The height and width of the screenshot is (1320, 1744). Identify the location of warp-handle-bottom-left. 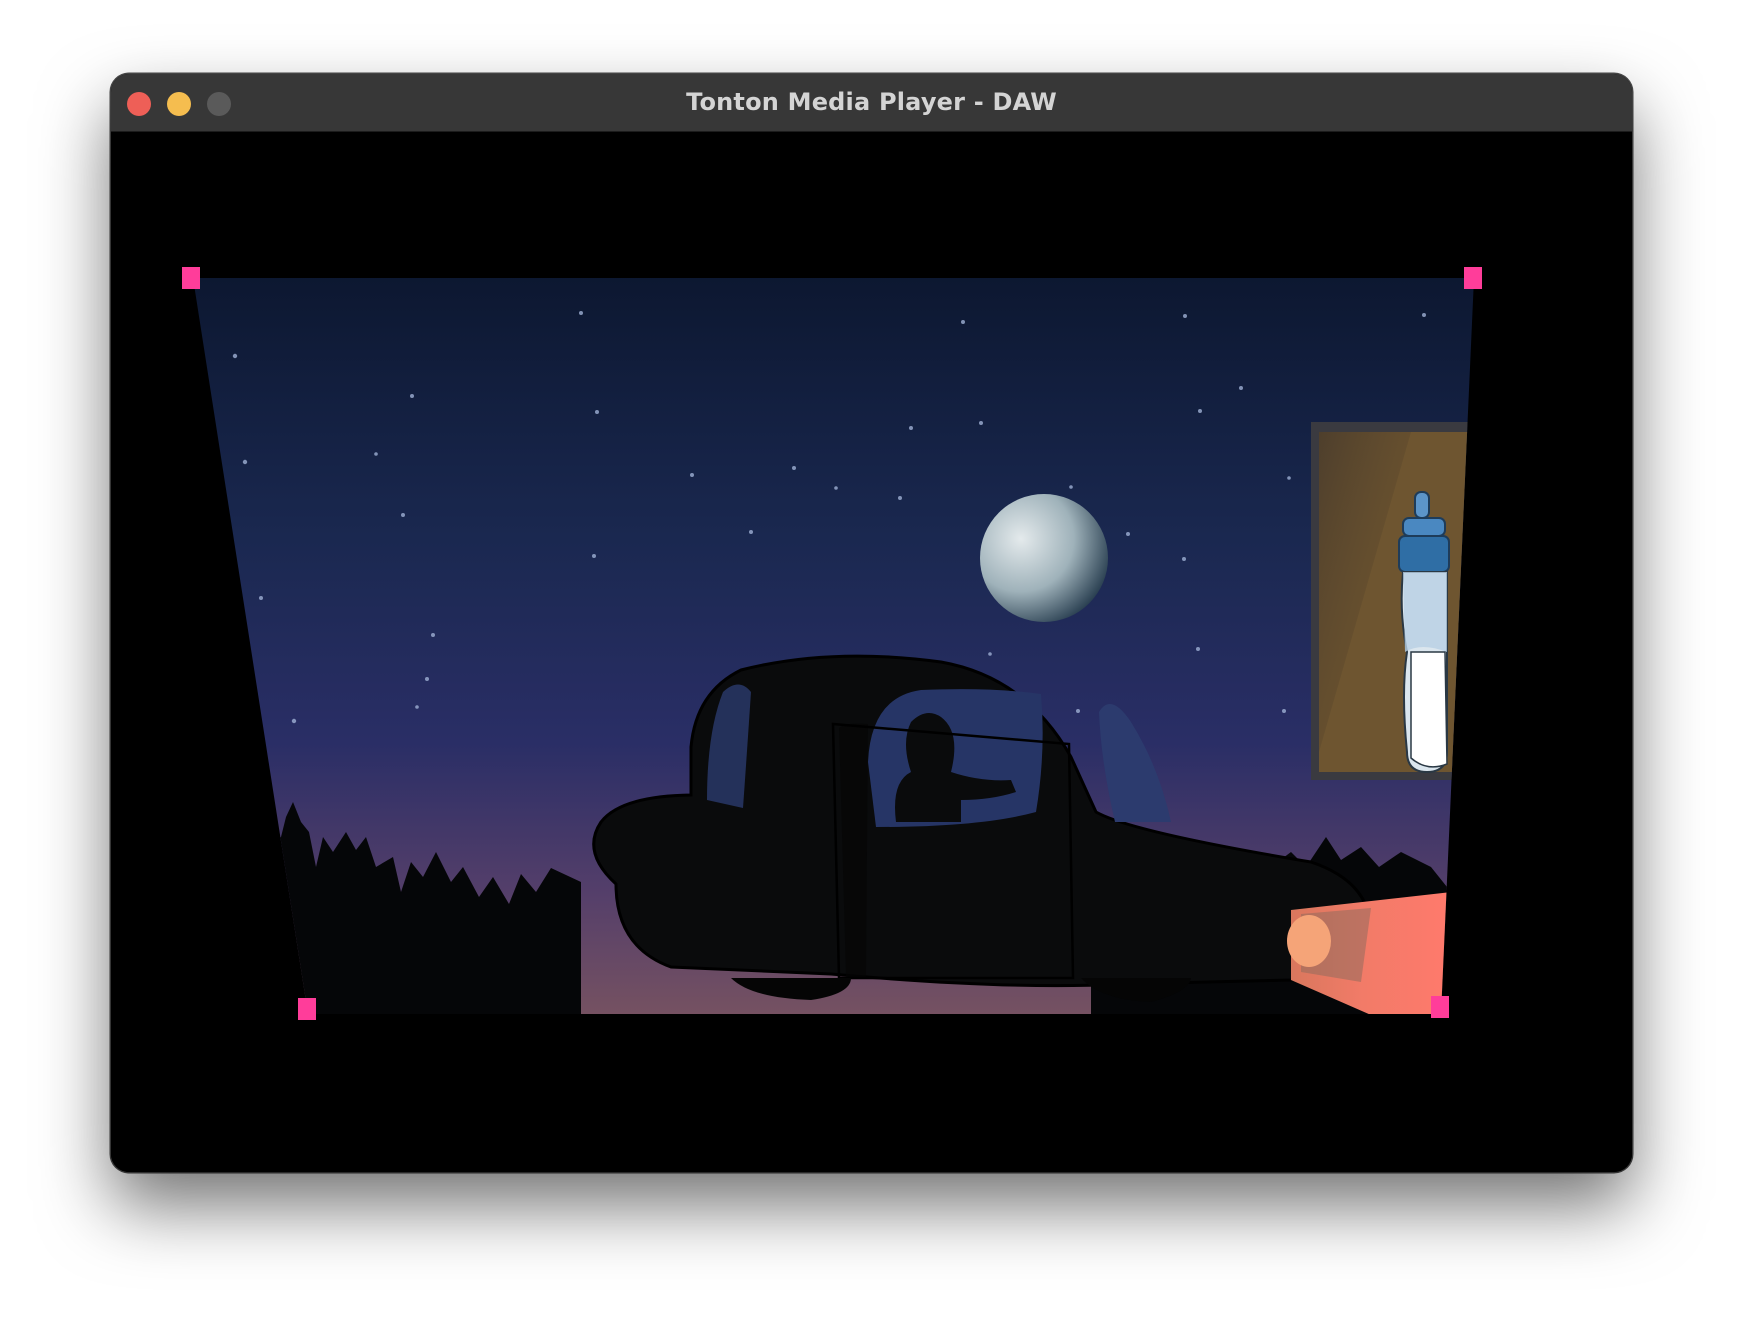
(307, 1009).